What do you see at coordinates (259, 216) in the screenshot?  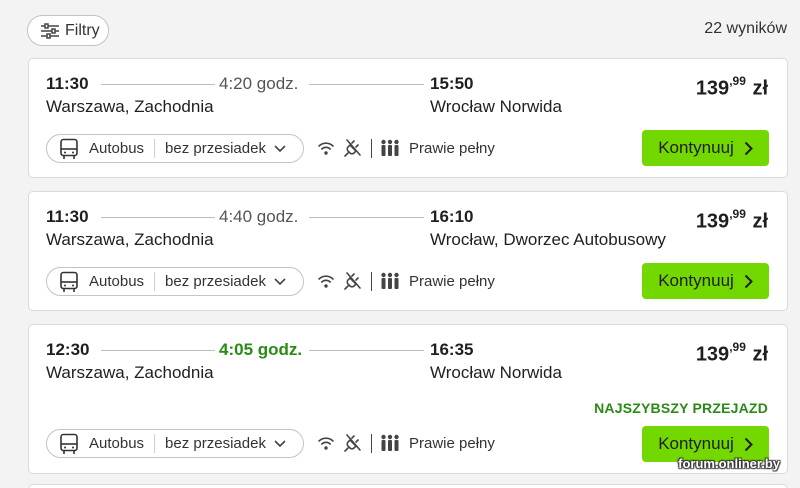 I see `trip-duration: 4:40 godz.` at bounding box center [259, 216].